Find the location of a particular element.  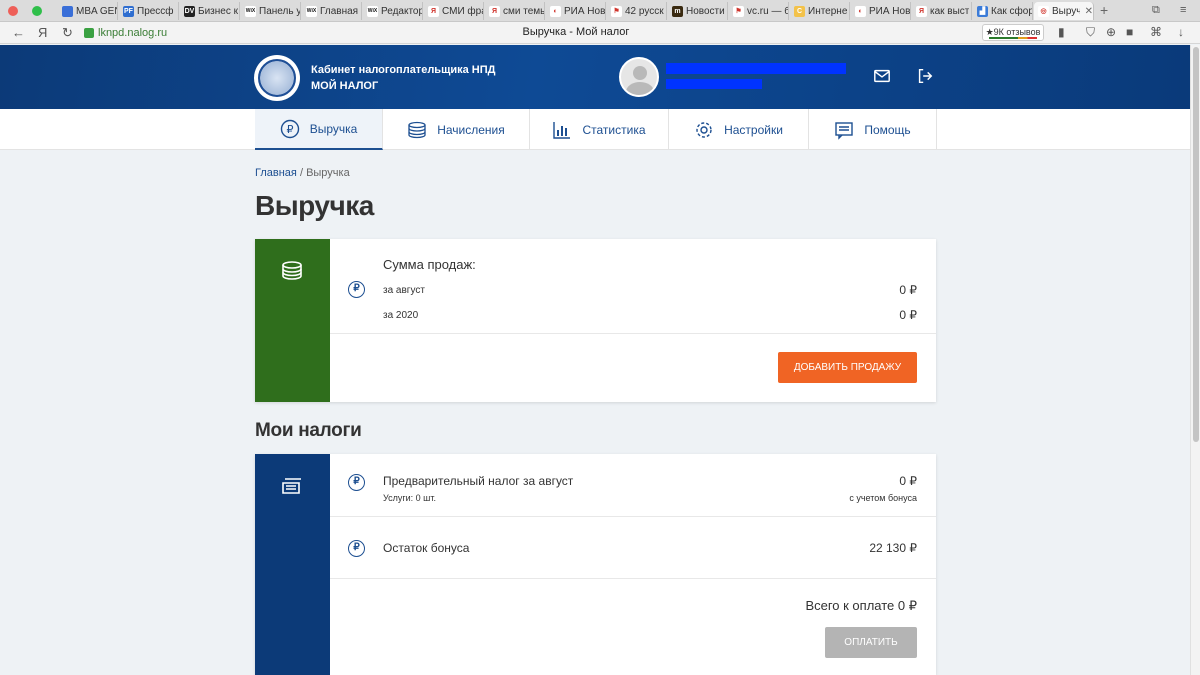

coins-stack-icon is located at coordinates (292, 270).